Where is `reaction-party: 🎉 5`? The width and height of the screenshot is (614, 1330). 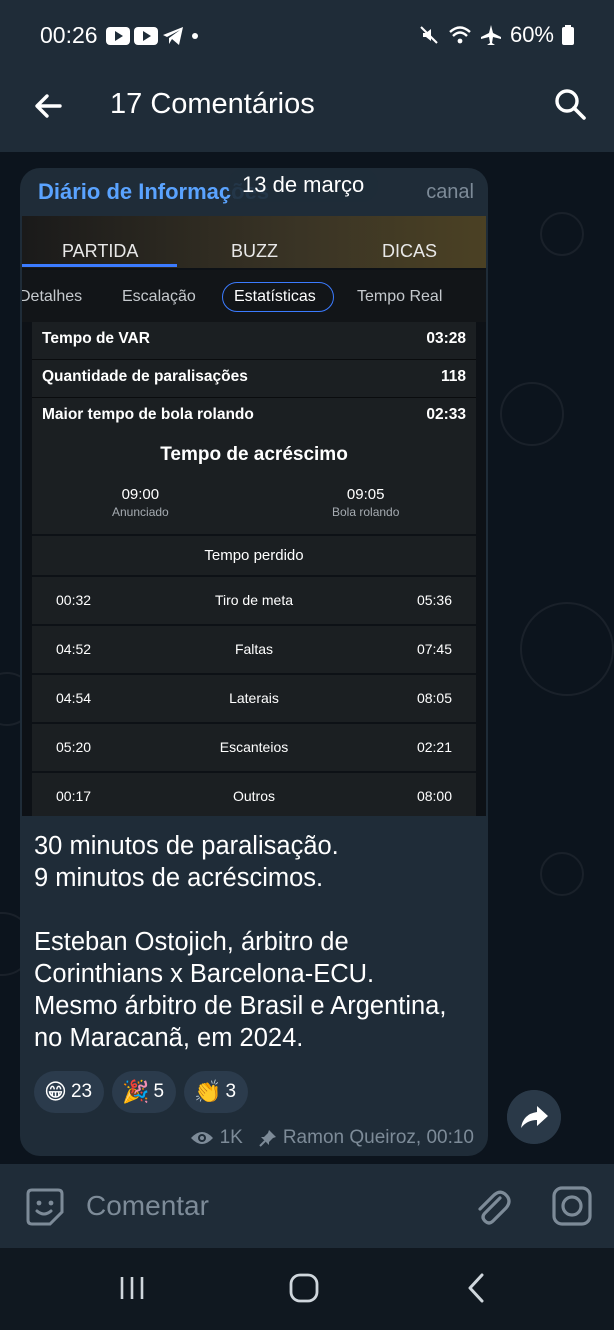
reaction-party: 🎉 5 is located at coordinates (144, 1092).